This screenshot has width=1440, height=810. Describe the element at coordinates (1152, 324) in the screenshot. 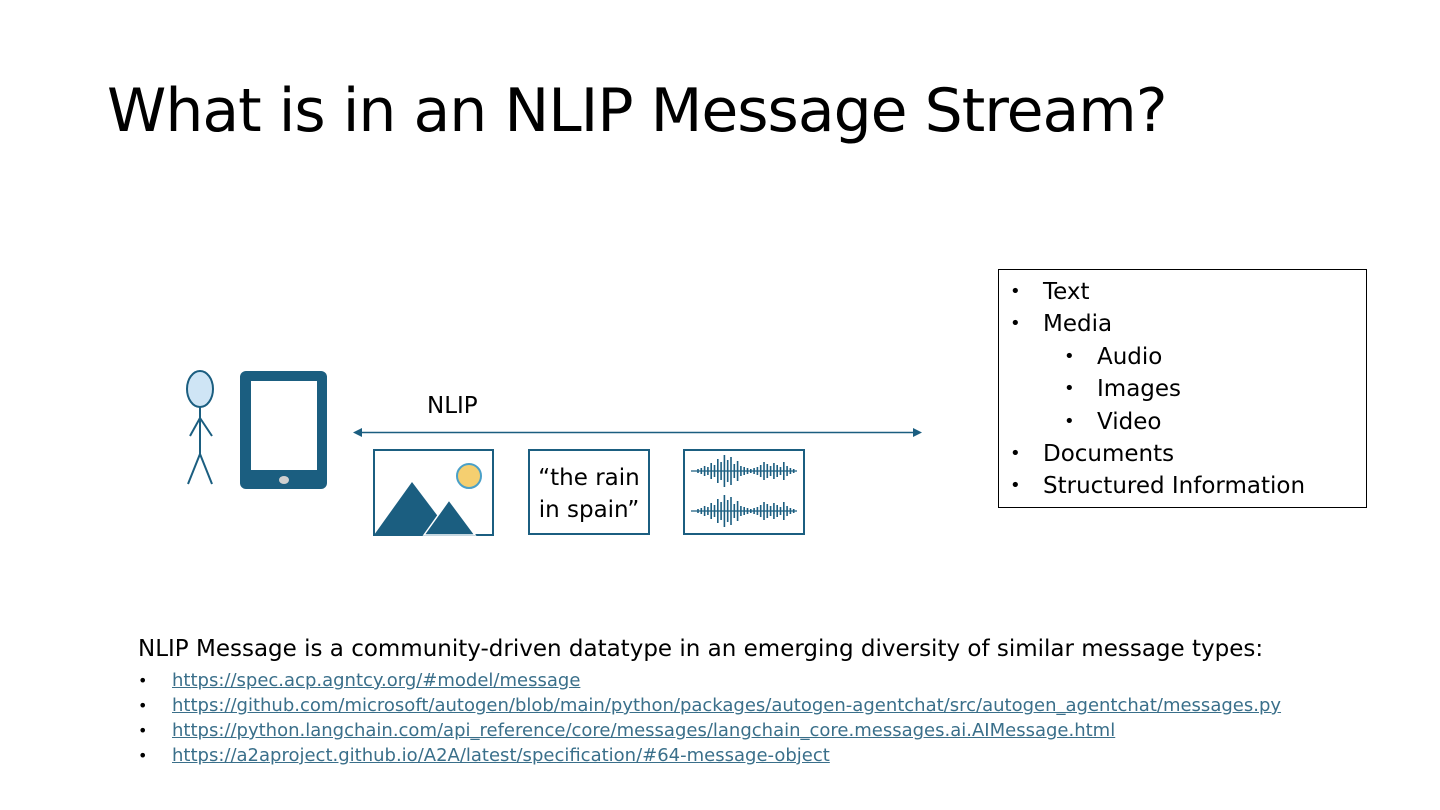

I see `content-type-item: • Media` at that location.